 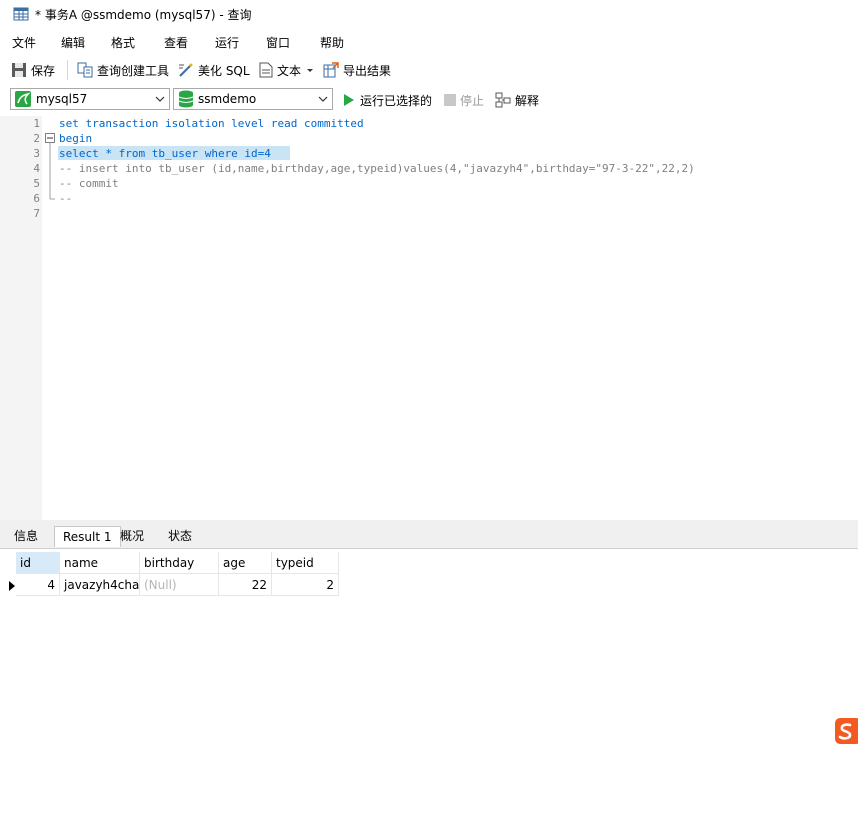 I want to click on query-builder-label: 查询创建工具, so click(x=133, y=70).